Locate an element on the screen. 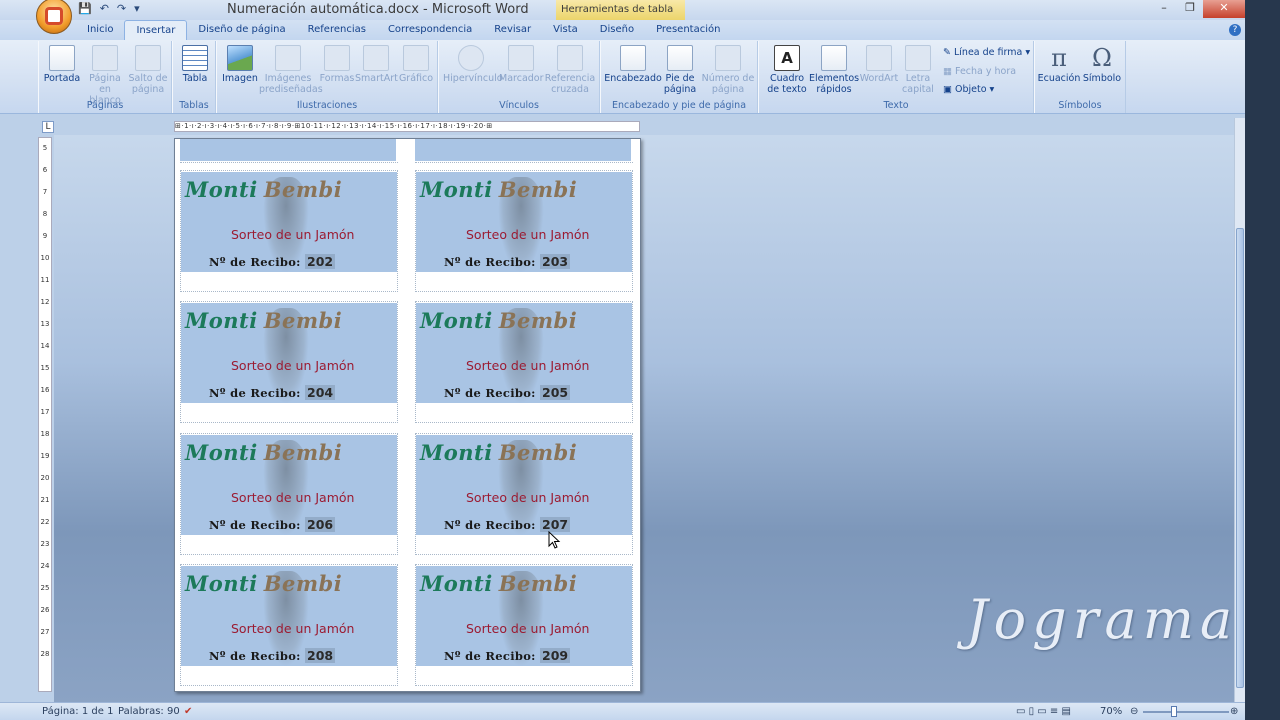 The image size is (1280, 720). salto-de-pagina-button: Salto de página is located at coordinates (148, 70).